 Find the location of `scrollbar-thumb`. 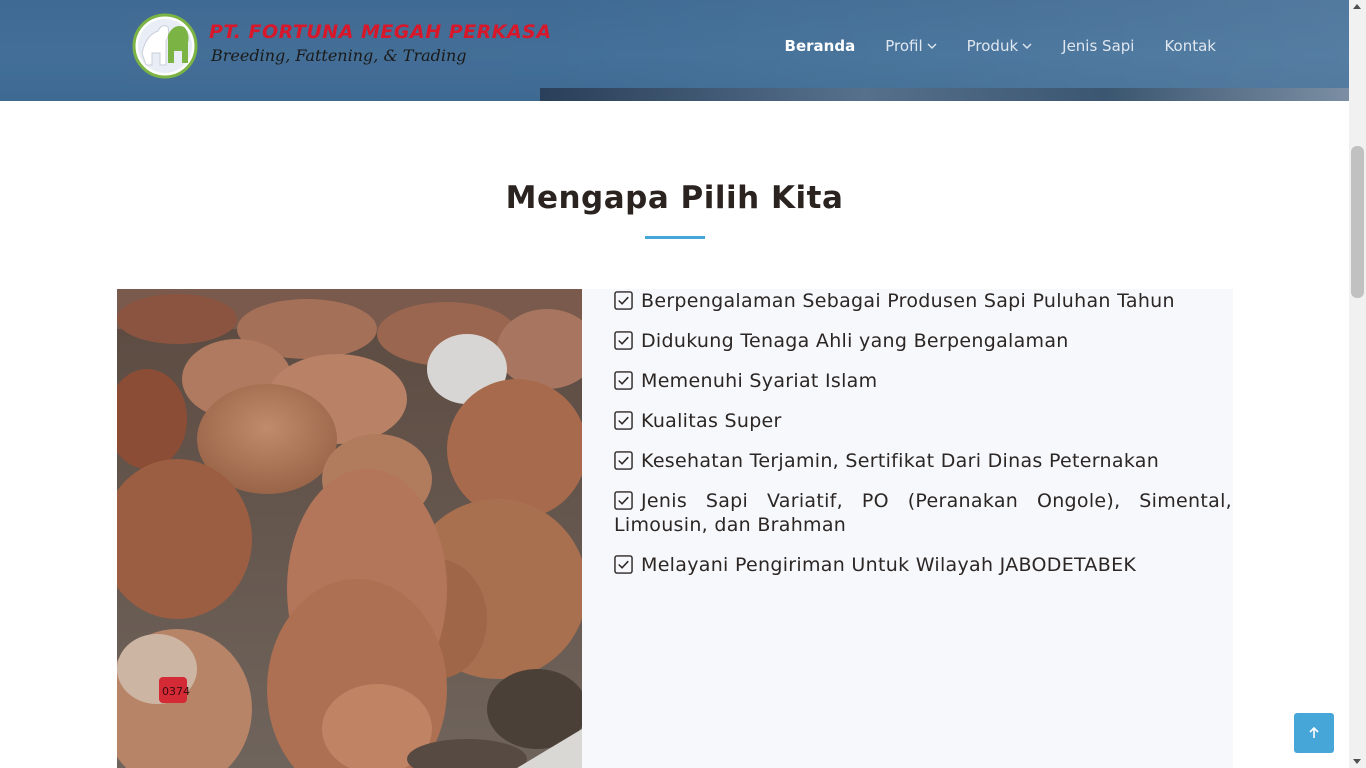

scrollbar-thumb is located at coordinates (1357, 222).